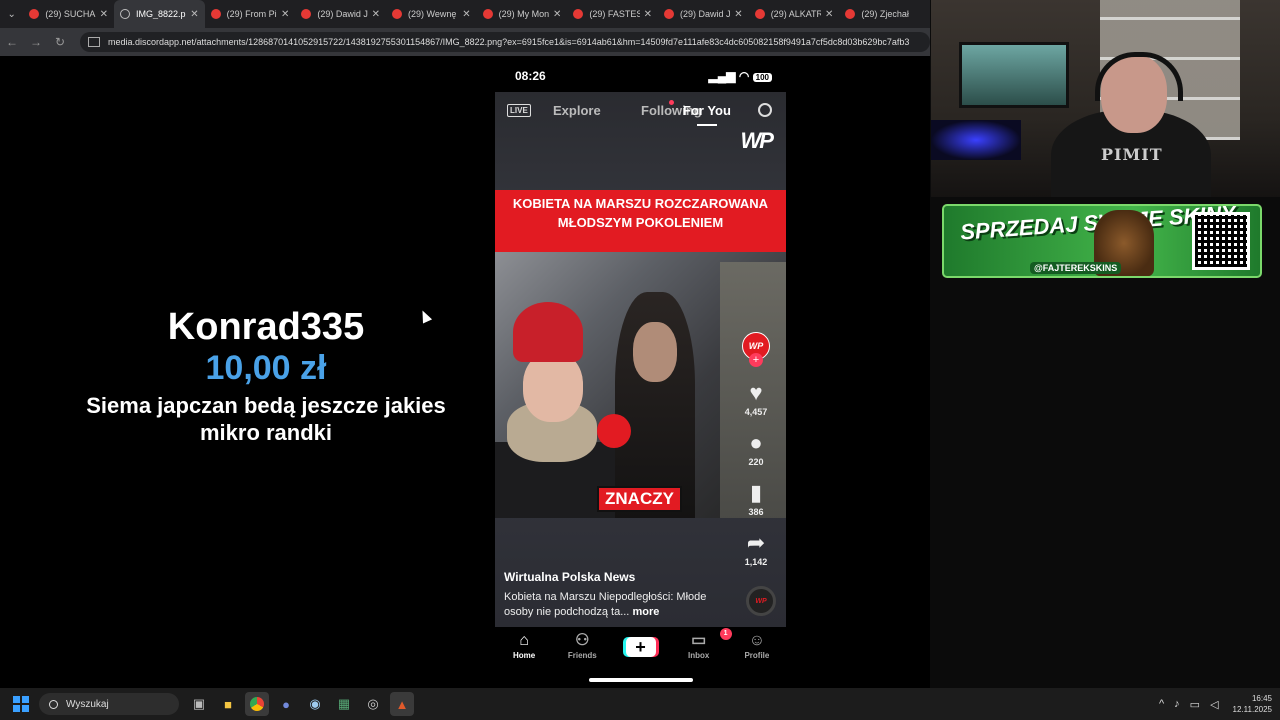 The height and width of the screenshot is (720, 1280). Describe the element at coordinates (1161, 704) in the screenshot. I see `chevron-up-icon: ^` at that location.